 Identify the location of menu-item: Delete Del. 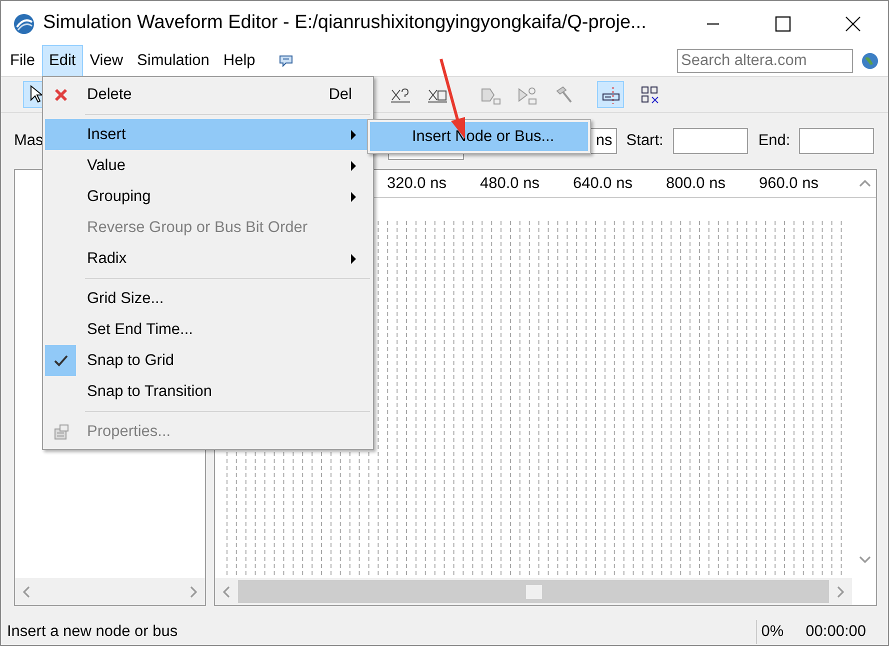
(207, 94).